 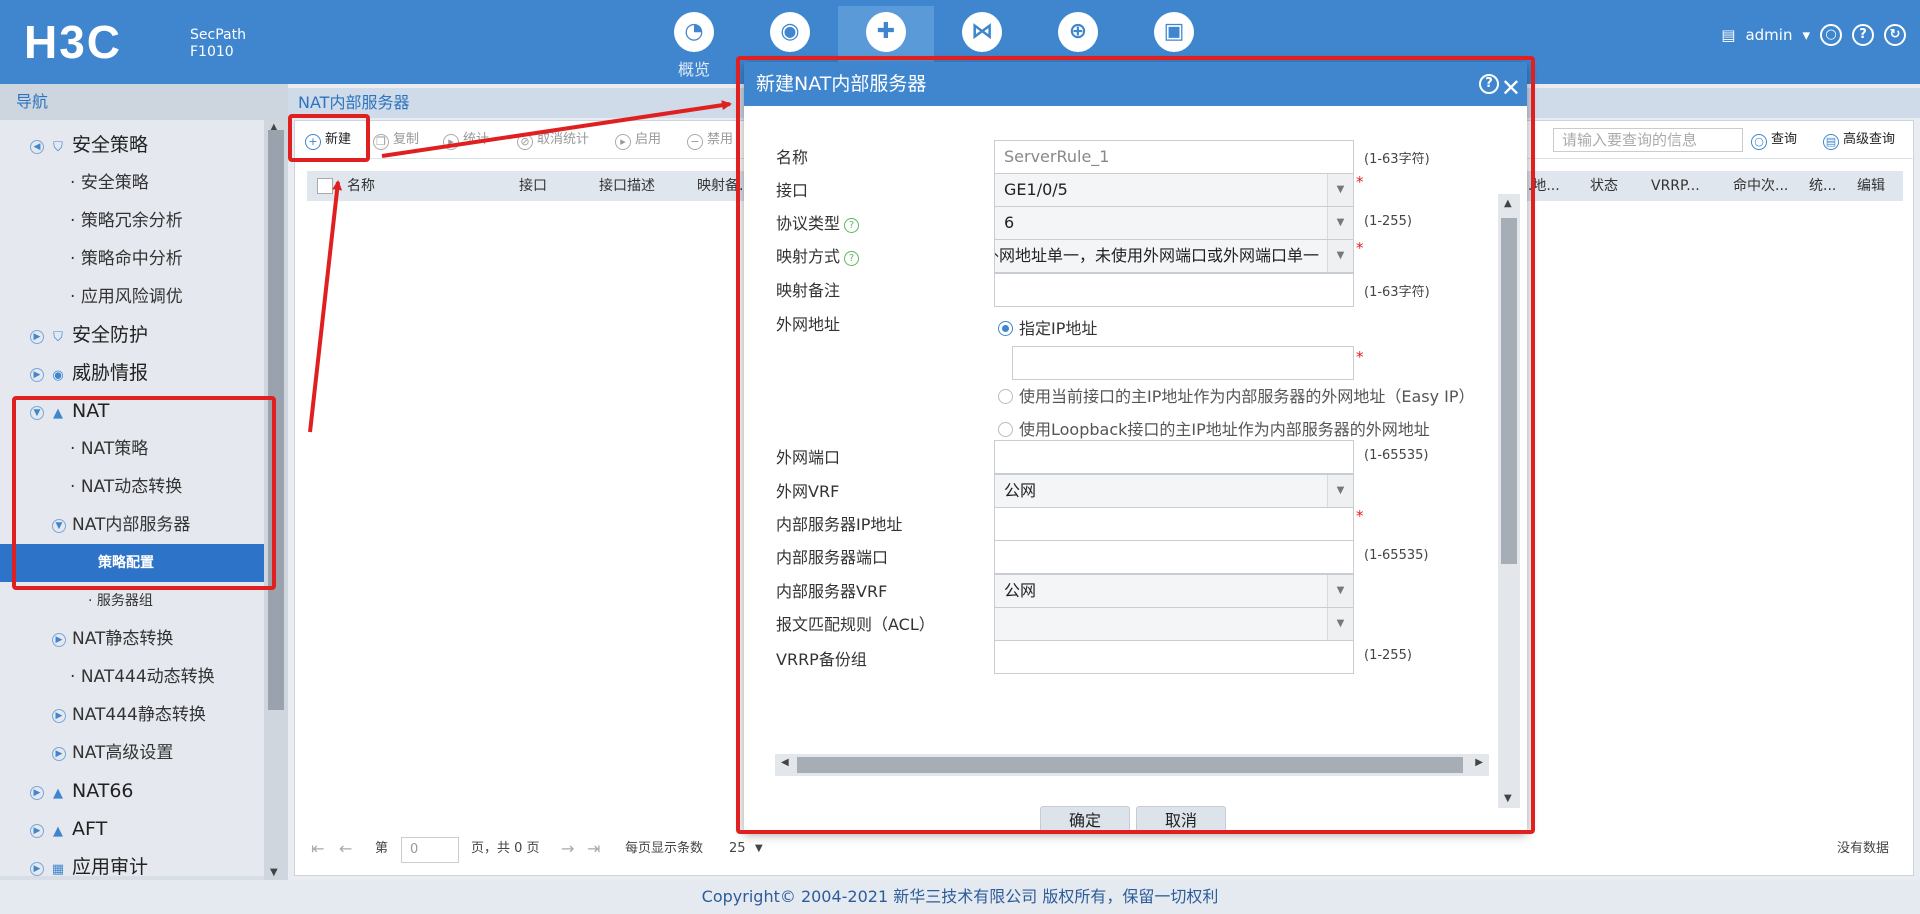 What do you see at coordinates (132, 297) in the screenshot?
I see `sidebar-item-risk-tuning: · 应用风险调优` at bounding box center [132, 297].